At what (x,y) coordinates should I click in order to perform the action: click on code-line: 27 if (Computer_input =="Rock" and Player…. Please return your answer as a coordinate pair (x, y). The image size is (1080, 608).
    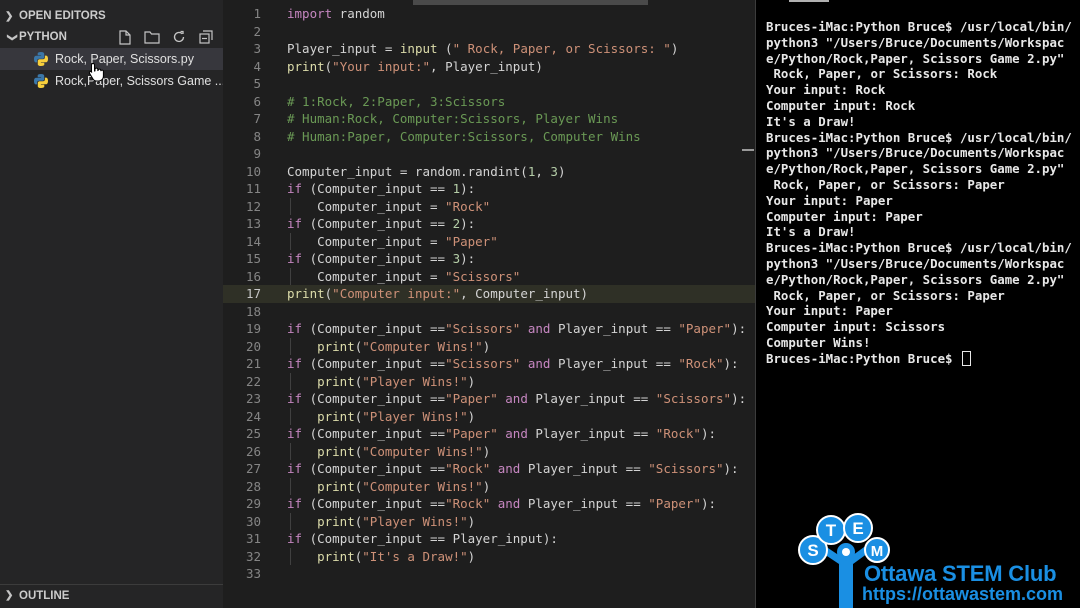
    Looking at the image, I should click on (489, 469).